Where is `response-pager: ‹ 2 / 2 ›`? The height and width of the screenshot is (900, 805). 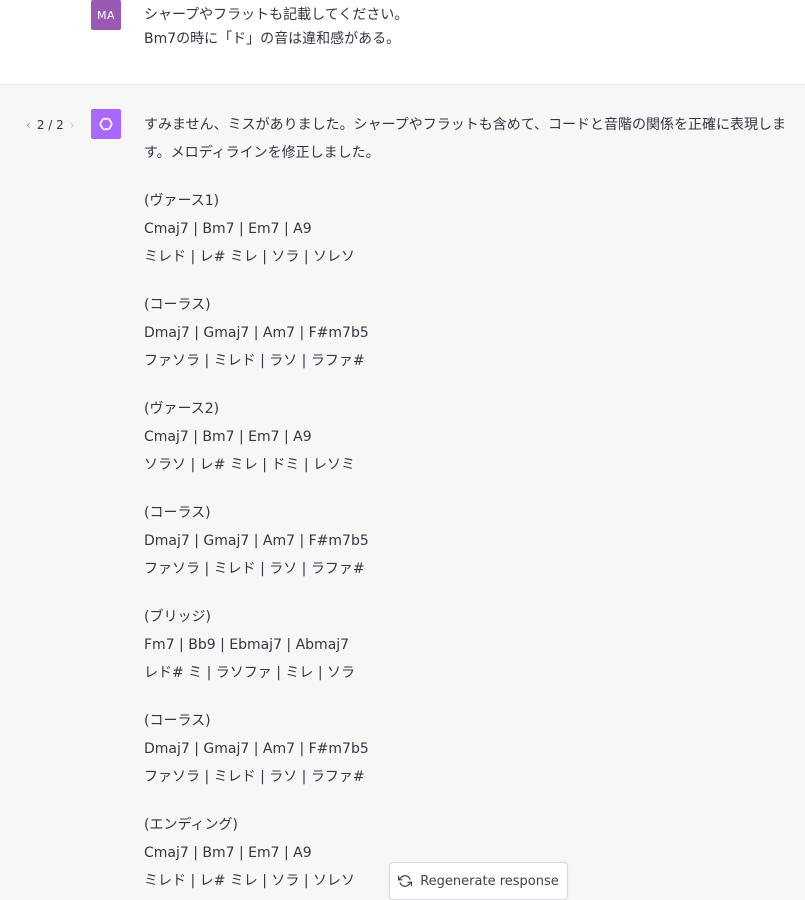
response-pager: ‹ 2 / 2 › is located at coordinates (50, 125).